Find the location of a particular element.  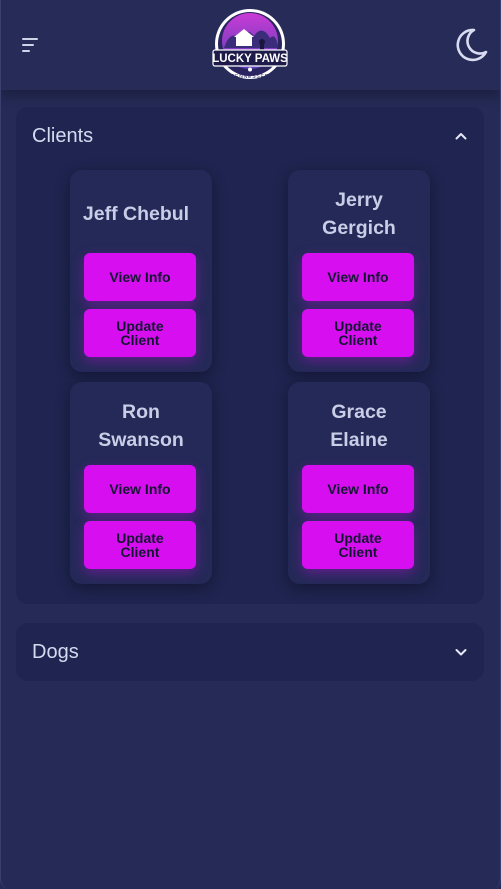

client-card: Jerry Gergich View Info Update Client is located at coordinates (359, 271).